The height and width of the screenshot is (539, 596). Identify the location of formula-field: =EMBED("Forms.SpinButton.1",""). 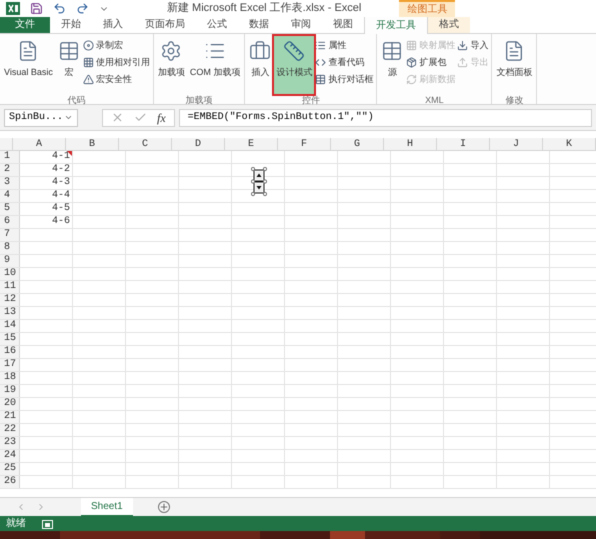
(385, 117).